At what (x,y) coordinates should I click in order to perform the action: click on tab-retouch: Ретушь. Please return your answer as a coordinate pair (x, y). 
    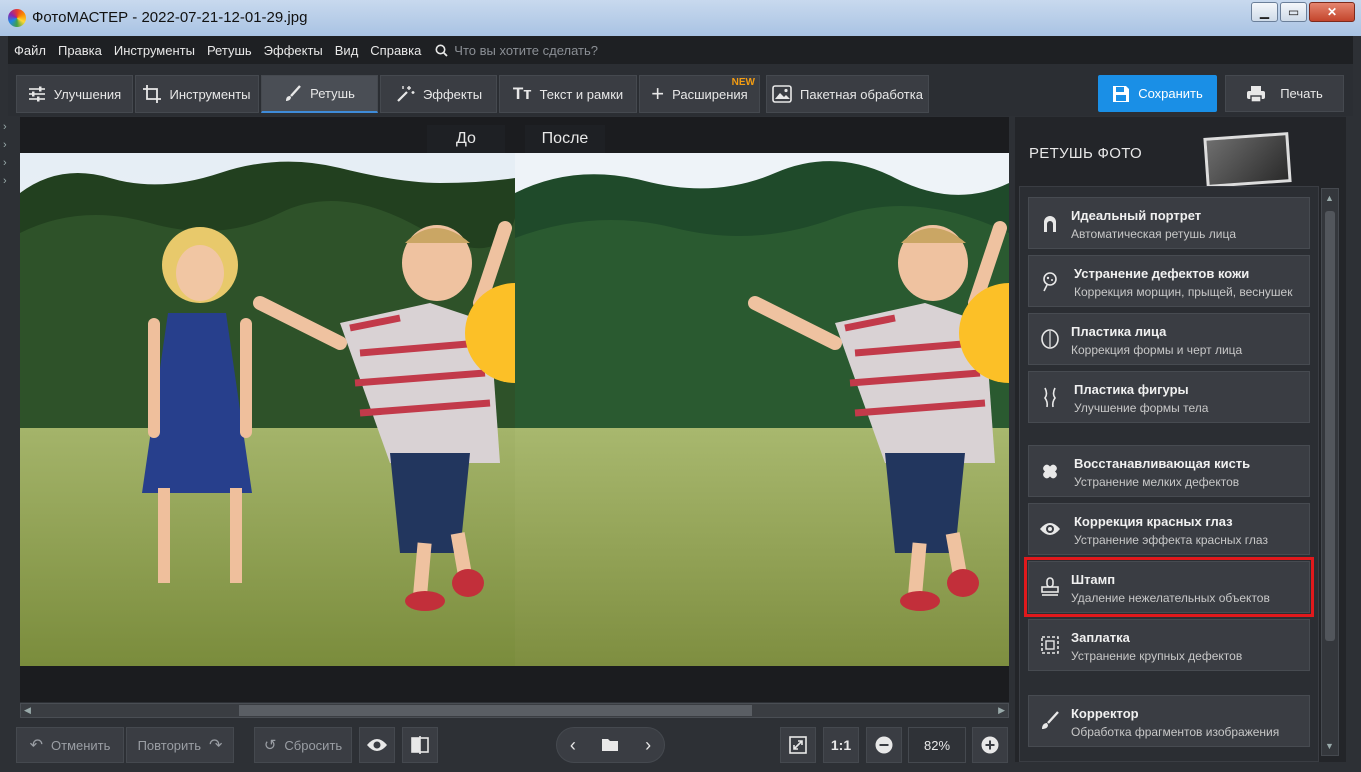
    Looking at the image, I should click on (319, 94).